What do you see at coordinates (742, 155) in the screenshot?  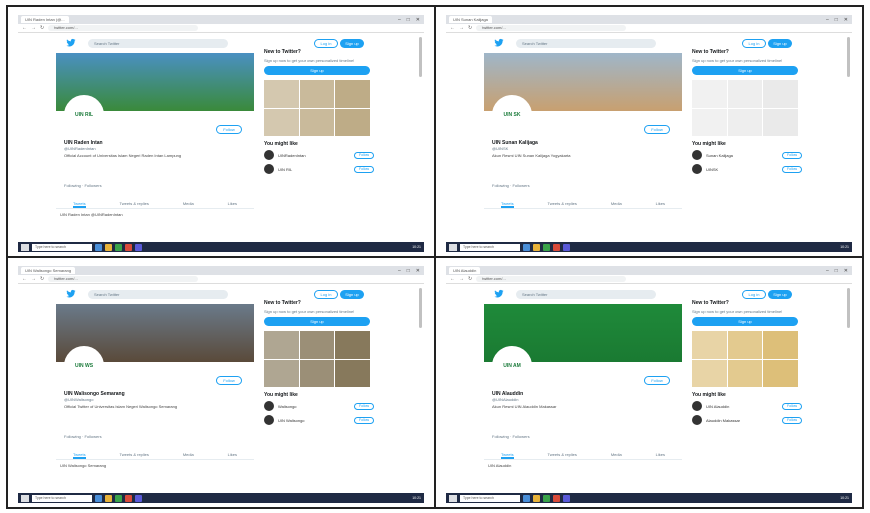 I see `suggestion-name: Sunan Kalijaga` at bounding box center [742, 155].